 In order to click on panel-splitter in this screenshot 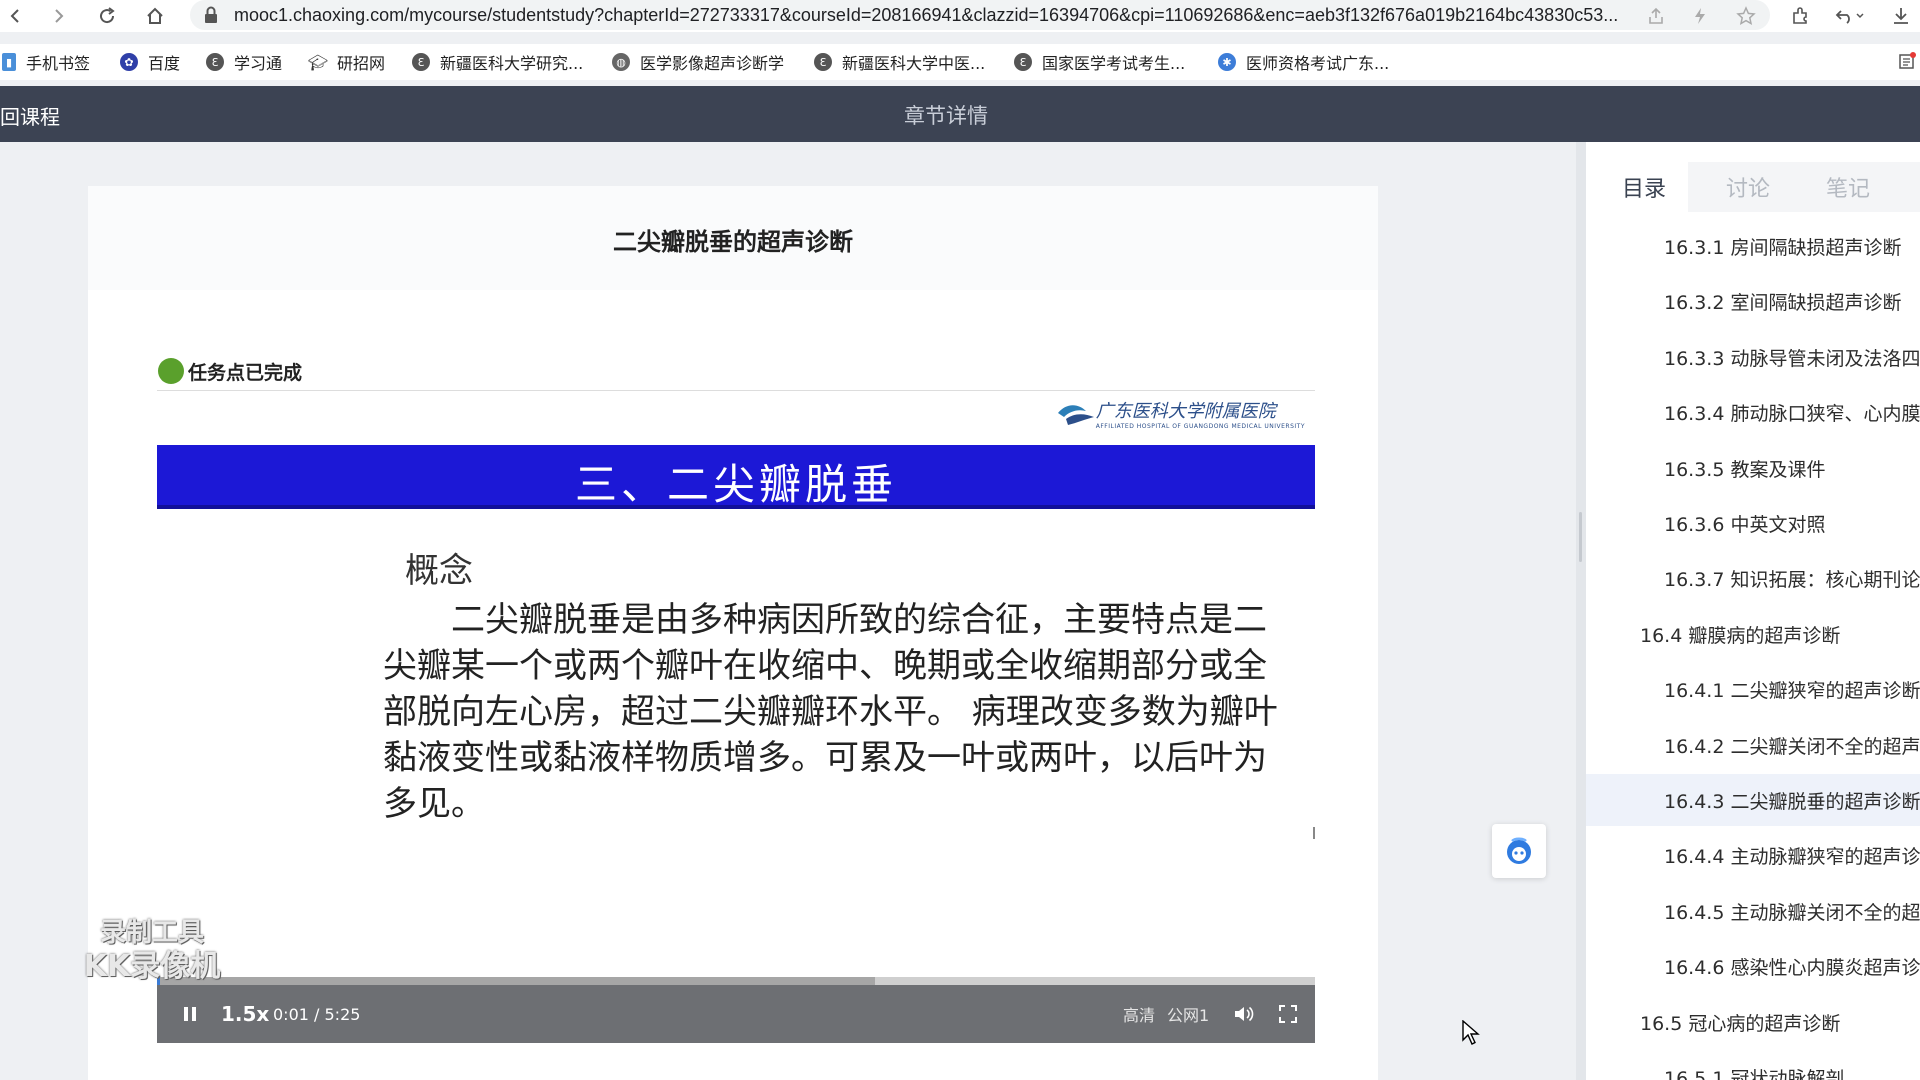, I will do `click(1581, 611)`.